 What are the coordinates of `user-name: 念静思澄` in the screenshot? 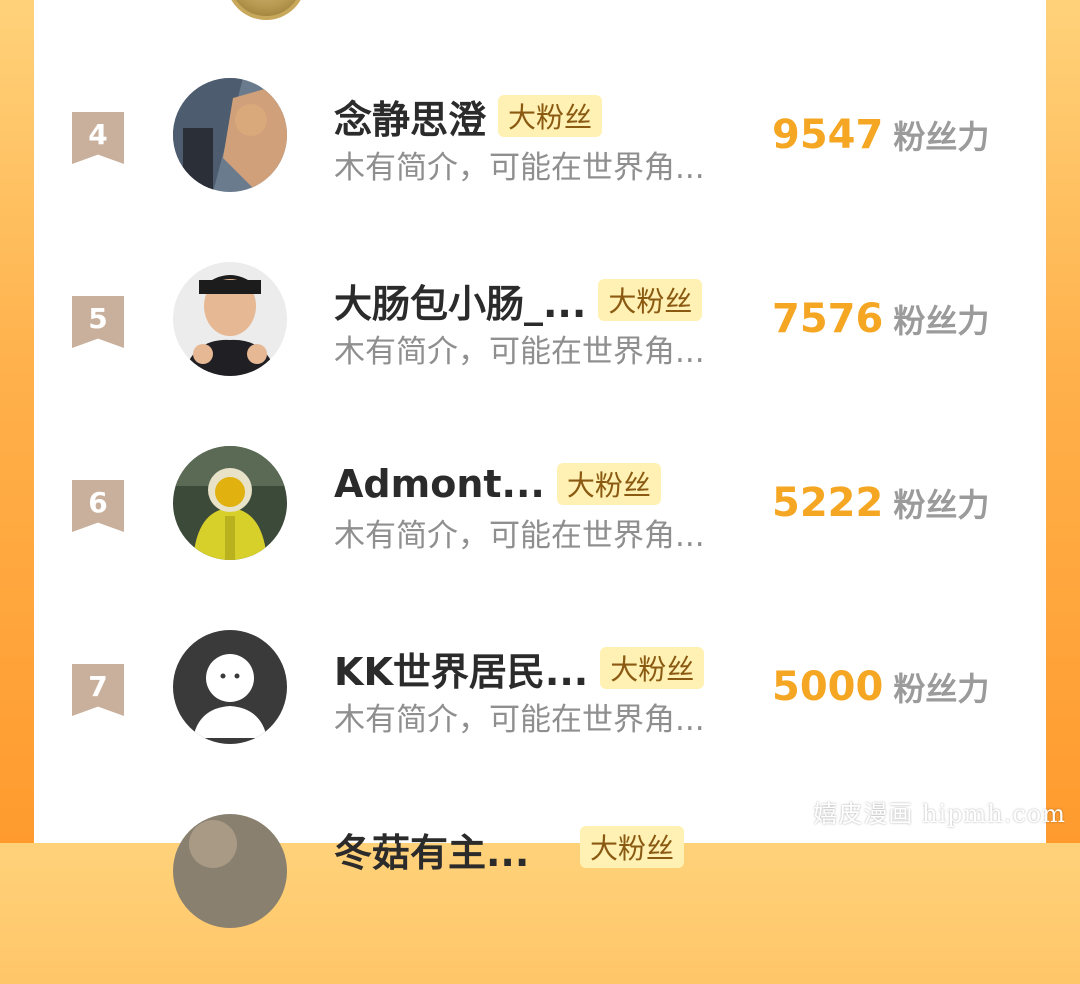 It's located at (410, 116).